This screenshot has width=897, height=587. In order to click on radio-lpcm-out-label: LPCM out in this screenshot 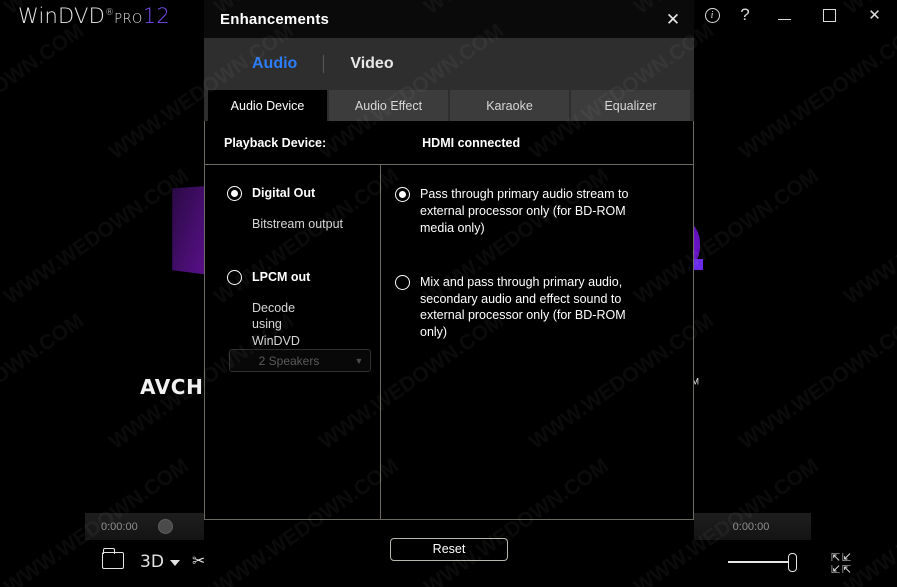, I will do `click(281, 277)`.